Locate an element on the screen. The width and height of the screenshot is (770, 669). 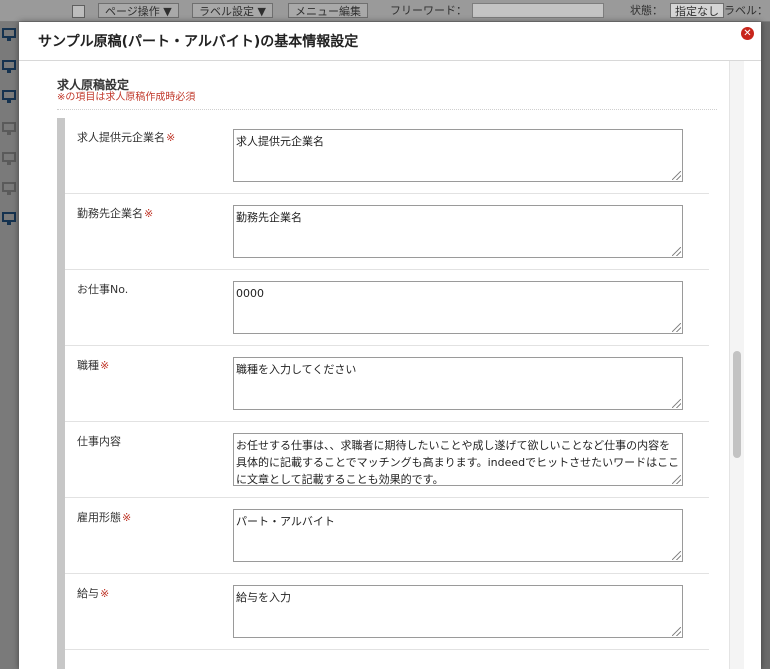
required-note: ※の項目は求人原稿作成時必須 is located at coordinates (126, 97).